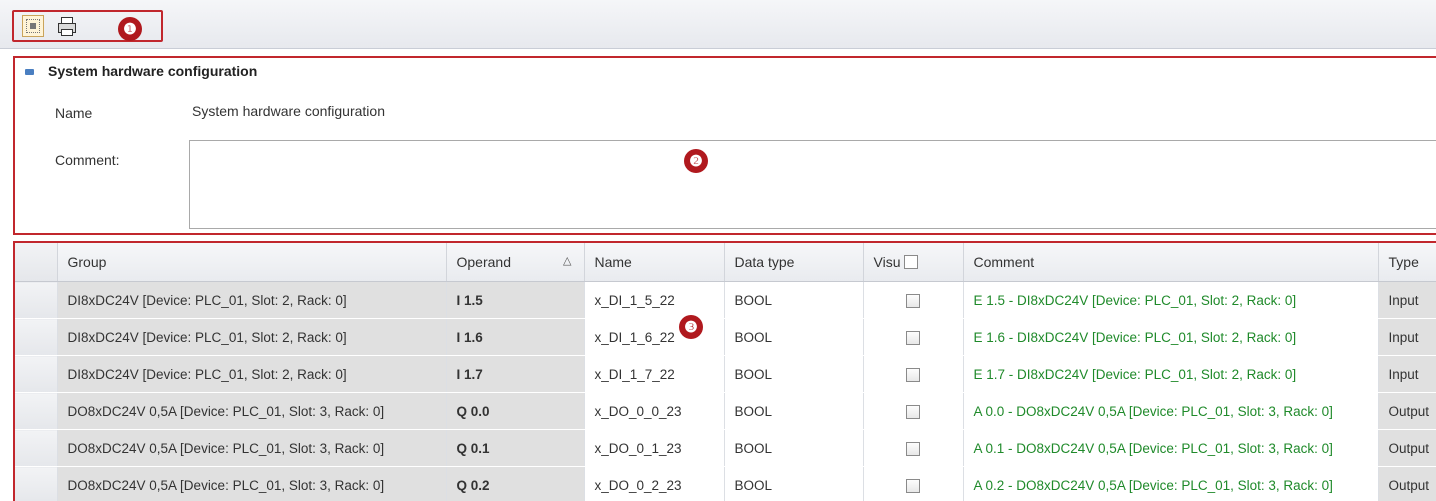 The height and width of the screenshot is (501, 1436). I want to click on name-cell: x_DI_1_7_22, so click(654, 374).